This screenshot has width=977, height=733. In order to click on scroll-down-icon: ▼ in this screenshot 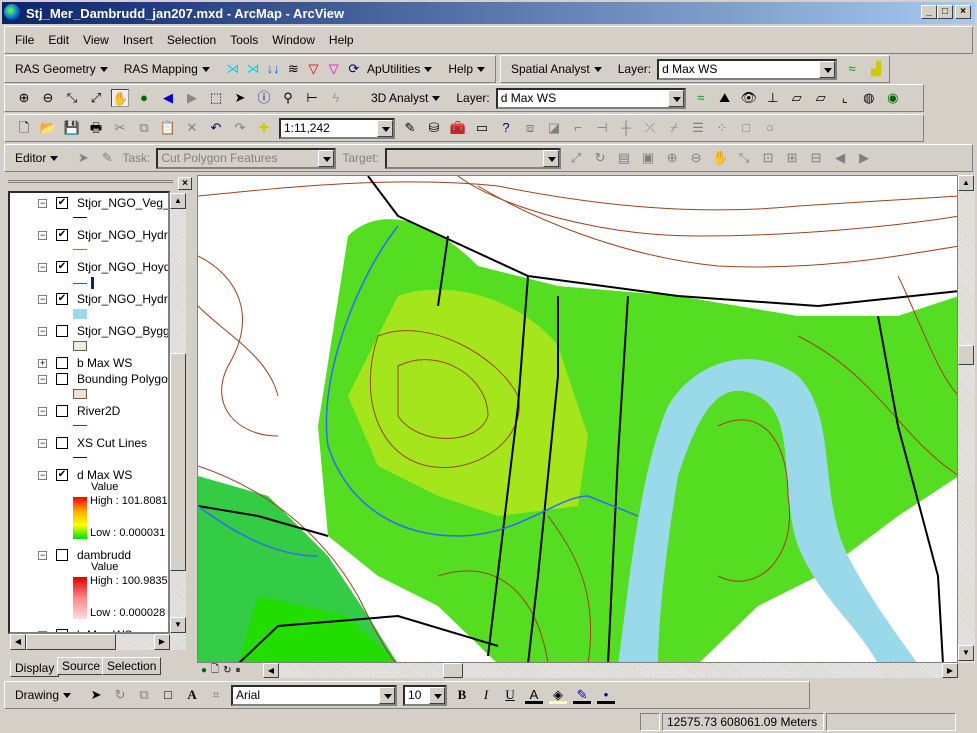, I will do `click(178, 625)`.